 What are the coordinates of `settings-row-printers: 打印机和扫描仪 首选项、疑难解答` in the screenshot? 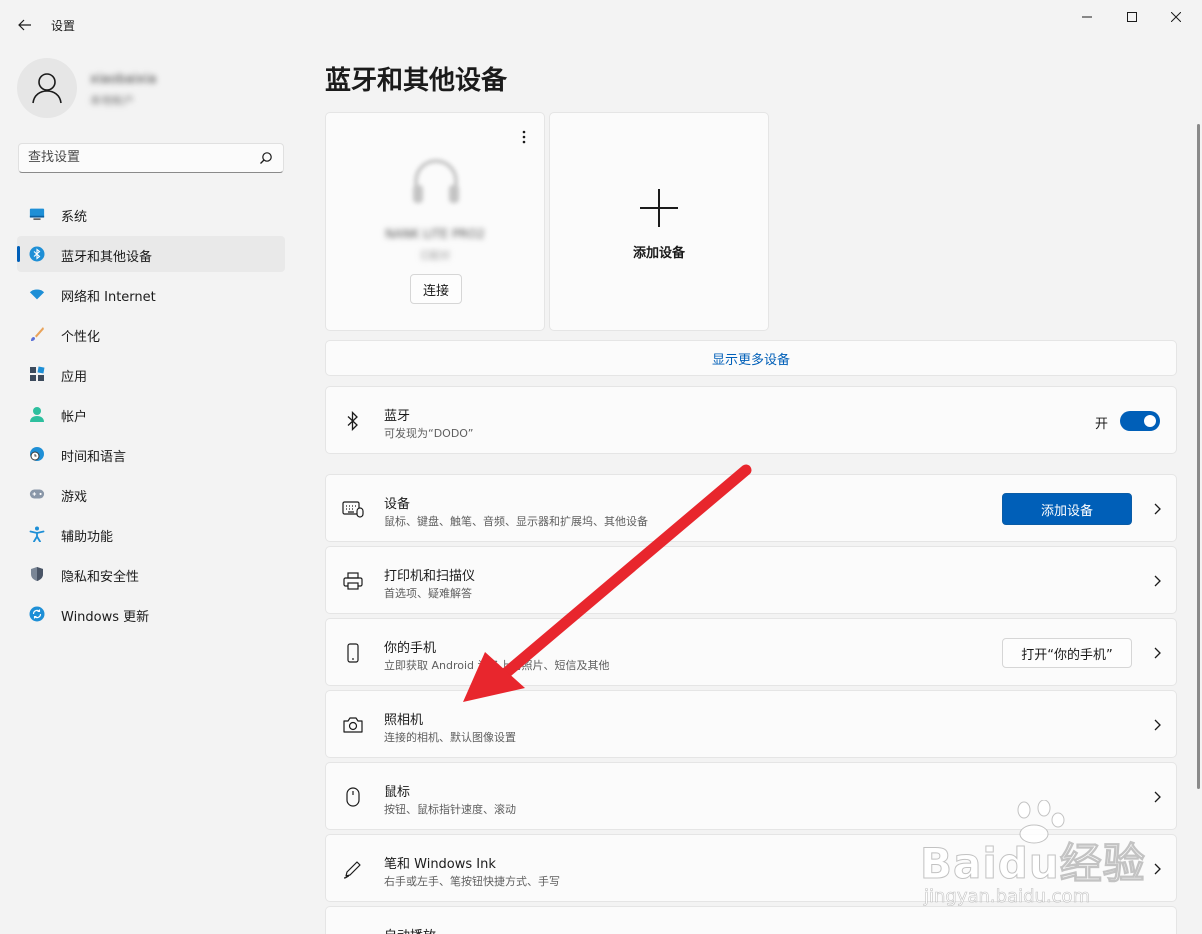 It's located at (751, 580).